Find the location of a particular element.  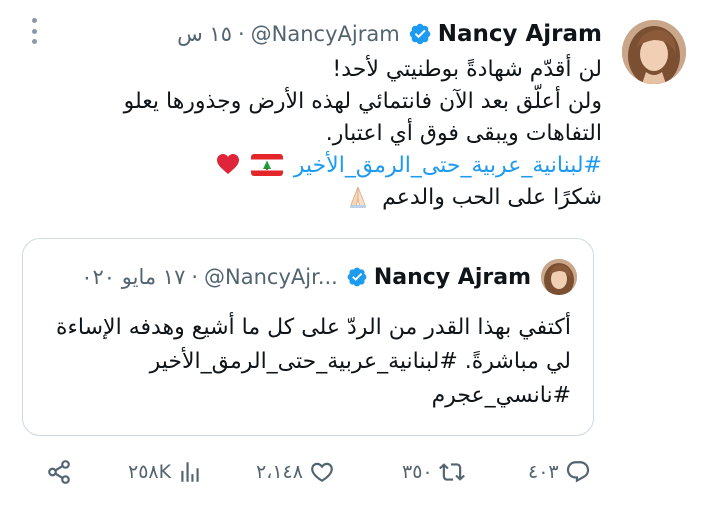

hashtag-link: #لبنانية_عربية_حتى_الرمق_الأخير is located at coordinates (448, 165).